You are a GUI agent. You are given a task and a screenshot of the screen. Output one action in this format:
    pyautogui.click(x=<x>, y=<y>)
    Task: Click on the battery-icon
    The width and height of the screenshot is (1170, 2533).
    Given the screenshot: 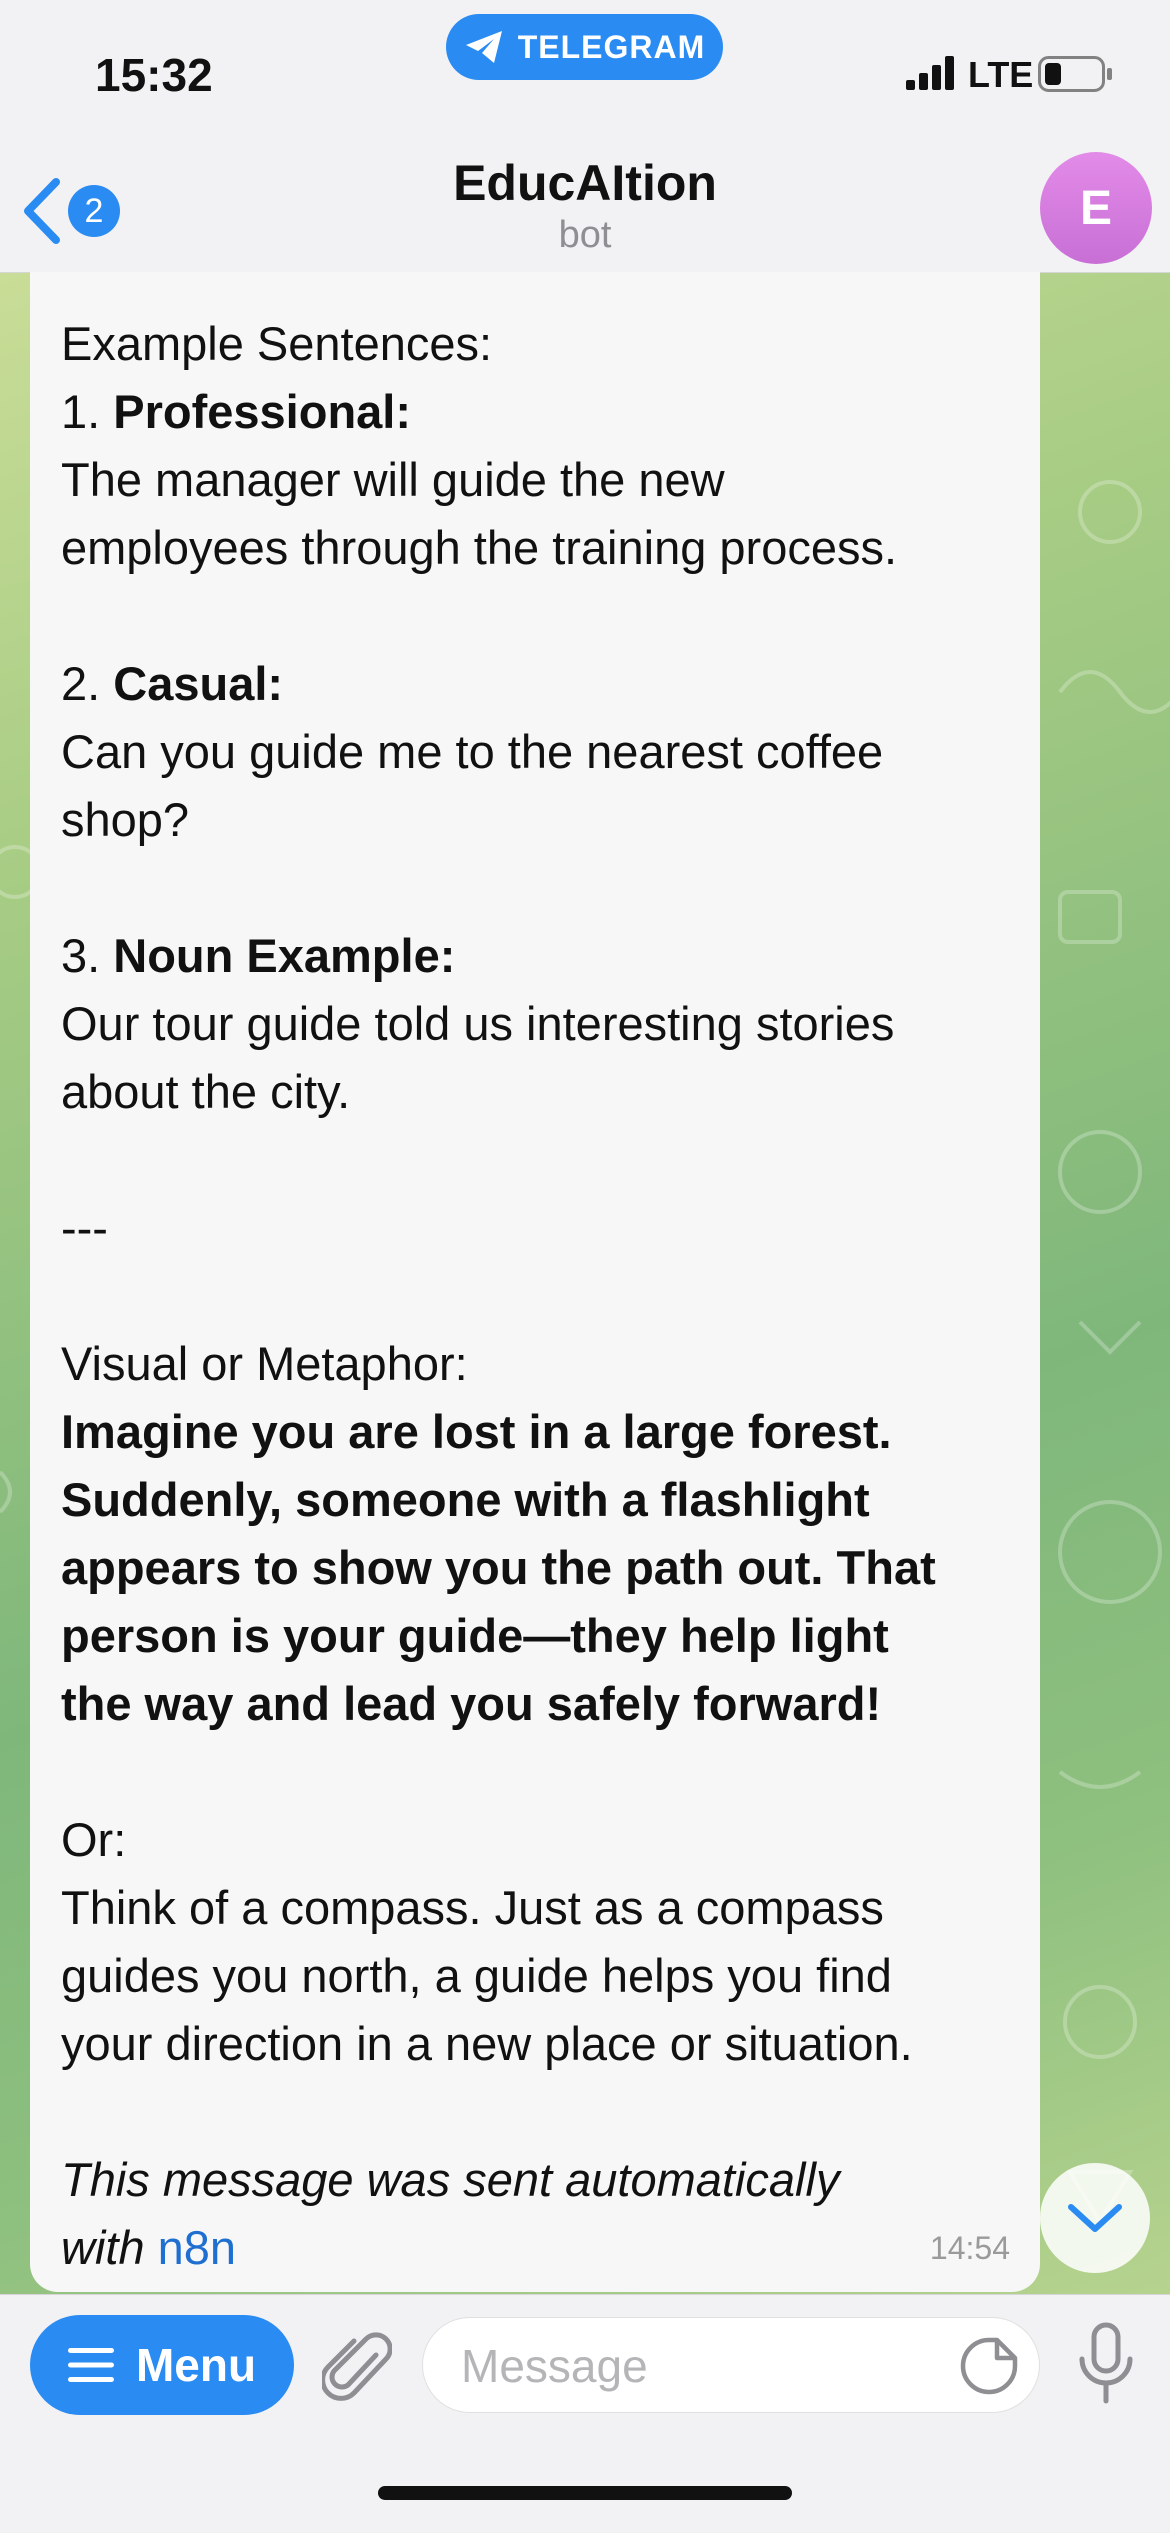 What is the action you would take?
    pyautogui.click(x=1075, y=74)
    